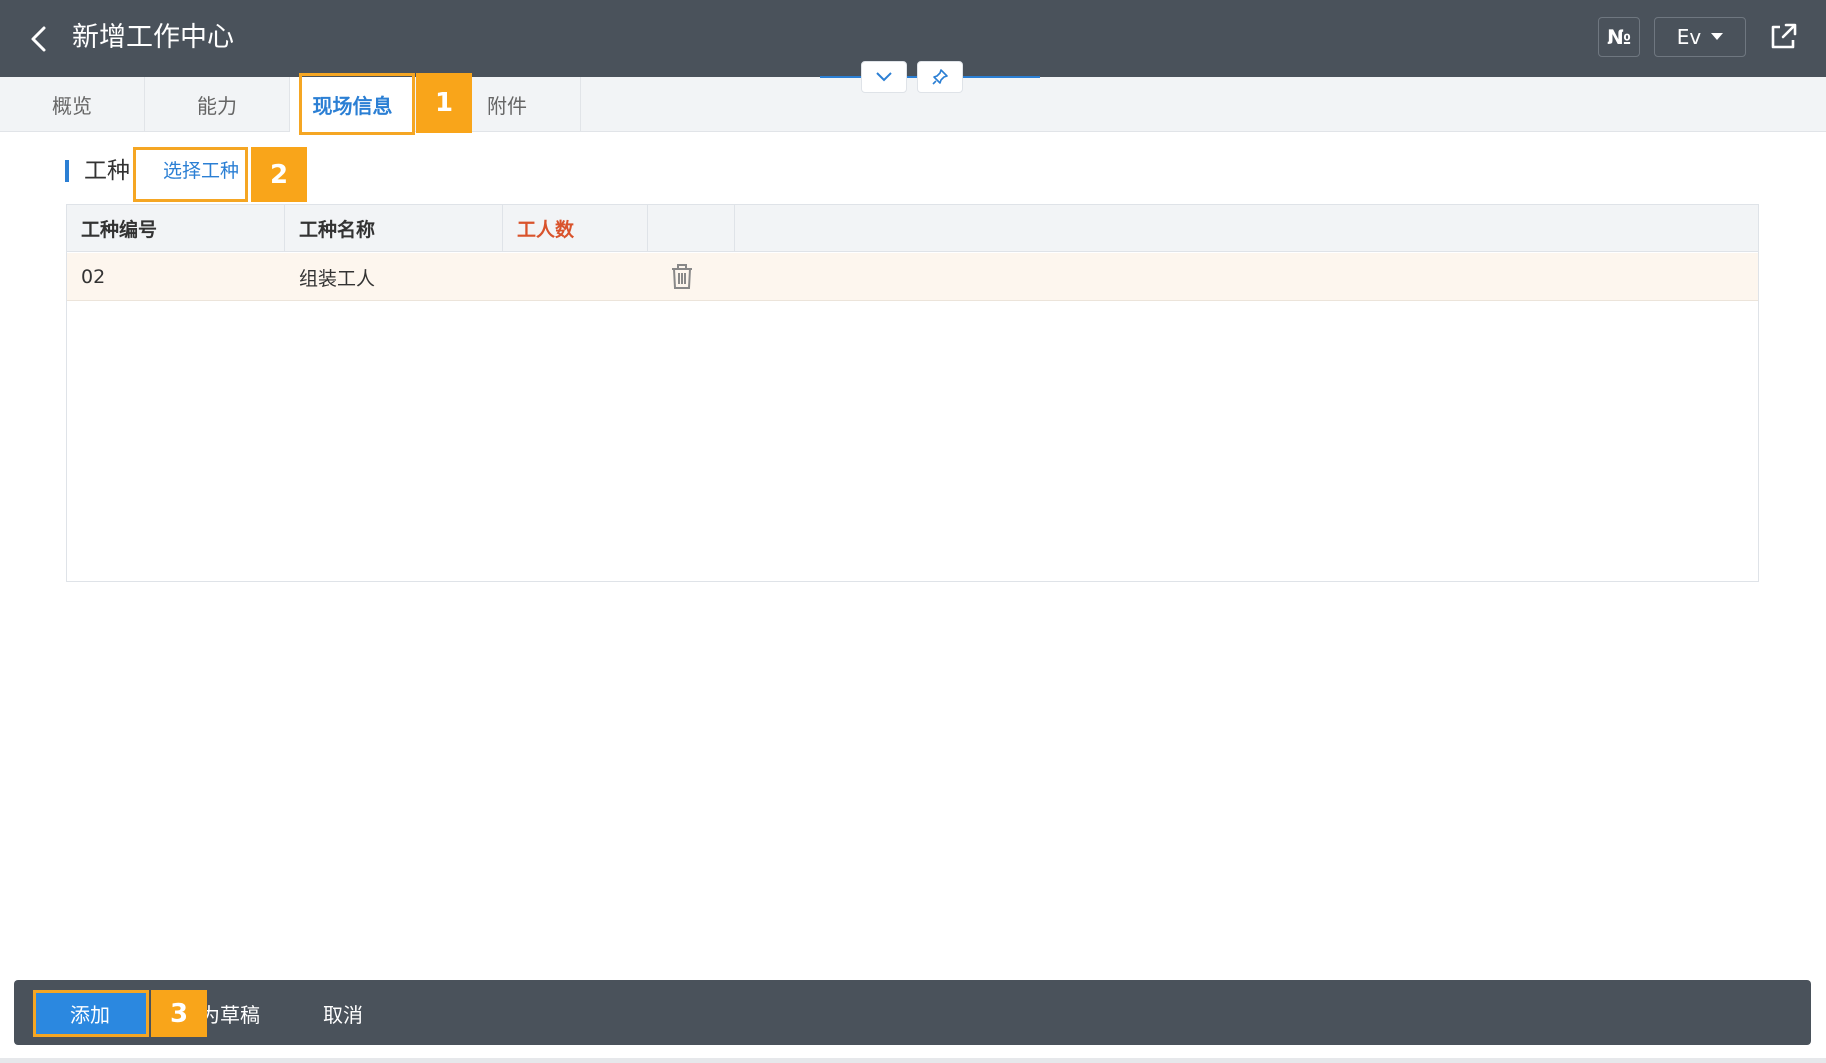 This screenshot has height=1063, width=1826. I want to click on footer-toolbar, so click(912, 1012).